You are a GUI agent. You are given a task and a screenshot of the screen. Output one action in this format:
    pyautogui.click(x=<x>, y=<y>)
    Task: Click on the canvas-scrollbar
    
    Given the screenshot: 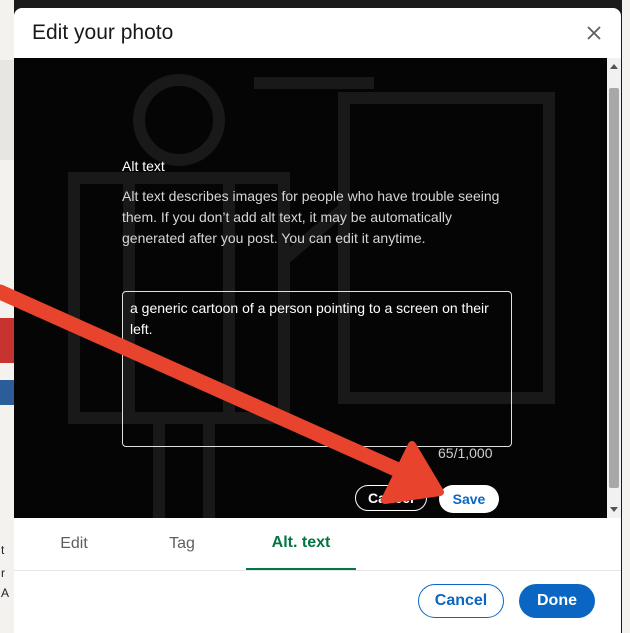 What is the action you would take?
    pyautogui.click(x=614, y=288)
    